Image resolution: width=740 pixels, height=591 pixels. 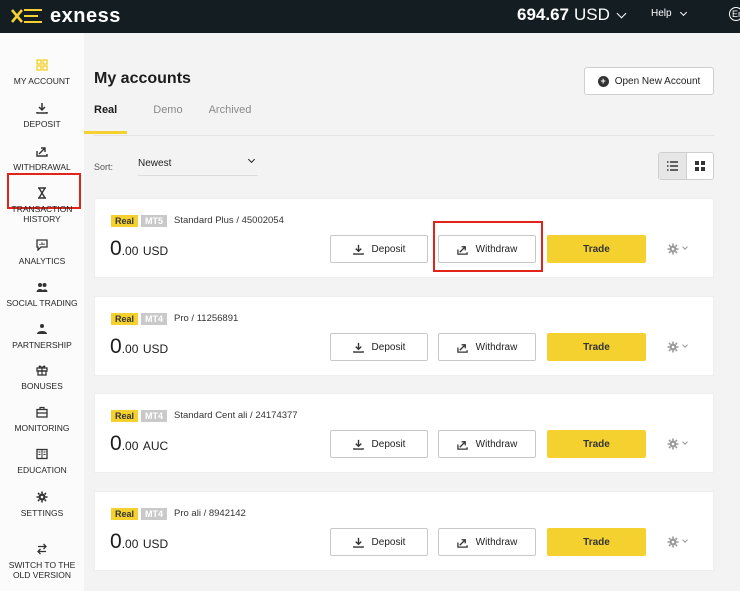 What do you see at coordinates (85, 15) in the screenshot?
I see `brand-name: exness` at bounding box center [85, 15].